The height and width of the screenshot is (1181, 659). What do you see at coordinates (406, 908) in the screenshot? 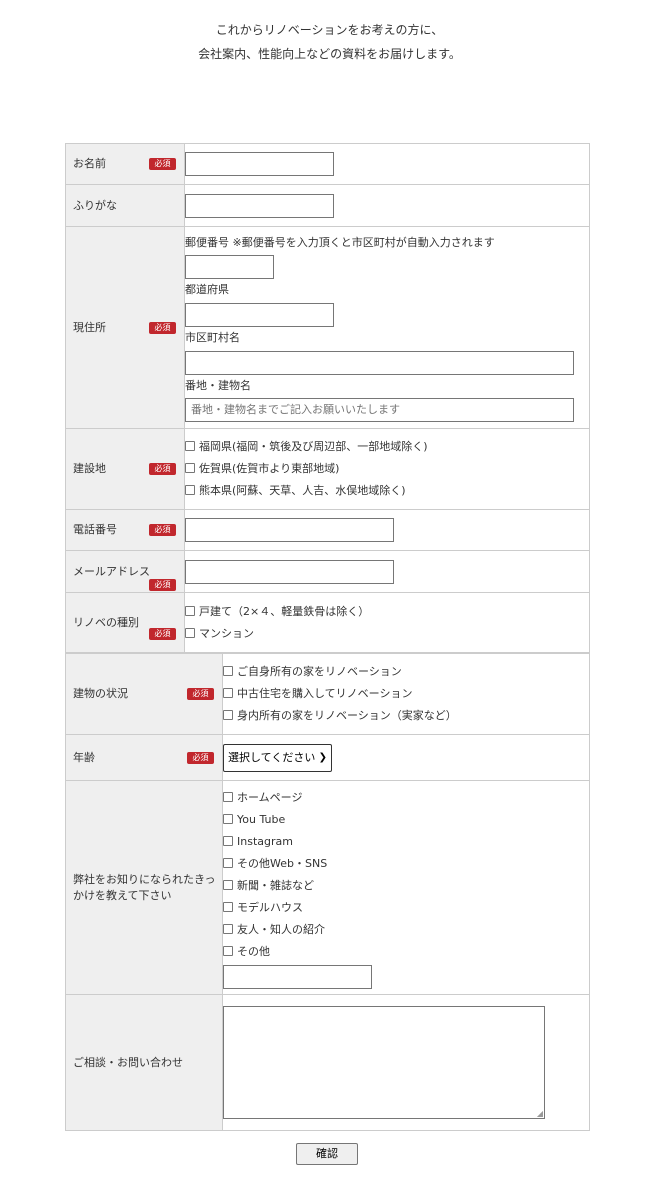
I see `source-option-model-house: モデルハウス` at bounding box center [406, 908].